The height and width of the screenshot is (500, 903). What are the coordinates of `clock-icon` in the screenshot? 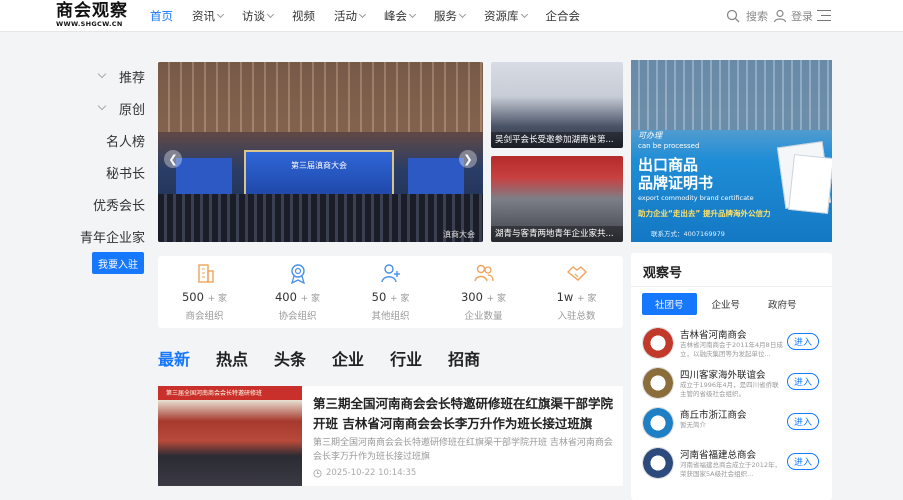 It's located at (317, 473).